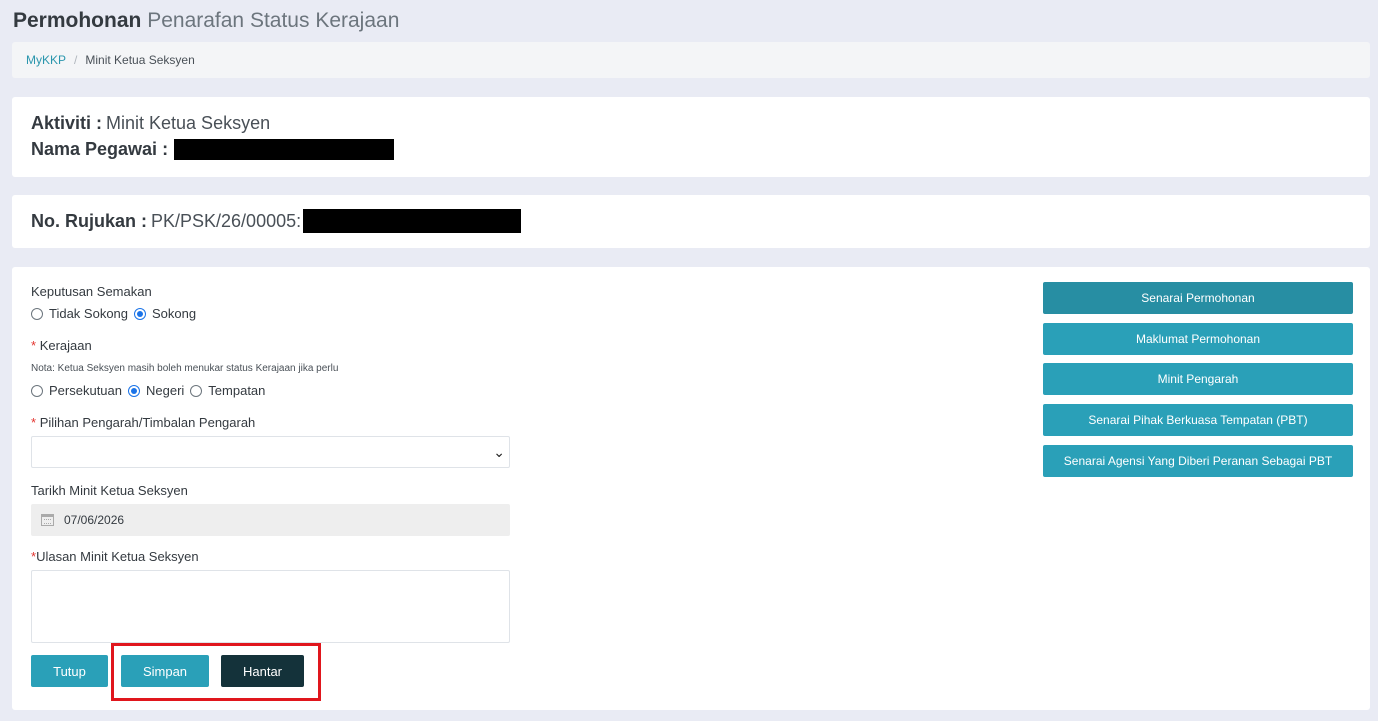  What do you see at coordinates (37, 313) in the screenshot?
I see `radio-tidak-sokong-dot` at bounding box center [37, 313].